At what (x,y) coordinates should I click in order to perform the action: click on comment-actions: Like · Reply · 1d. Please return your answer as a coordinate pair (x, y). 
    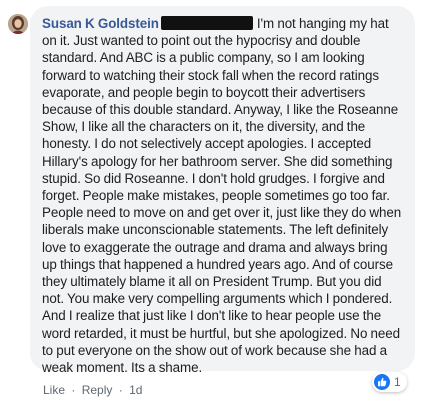
    Looking at the image, I should click on (92, 390).